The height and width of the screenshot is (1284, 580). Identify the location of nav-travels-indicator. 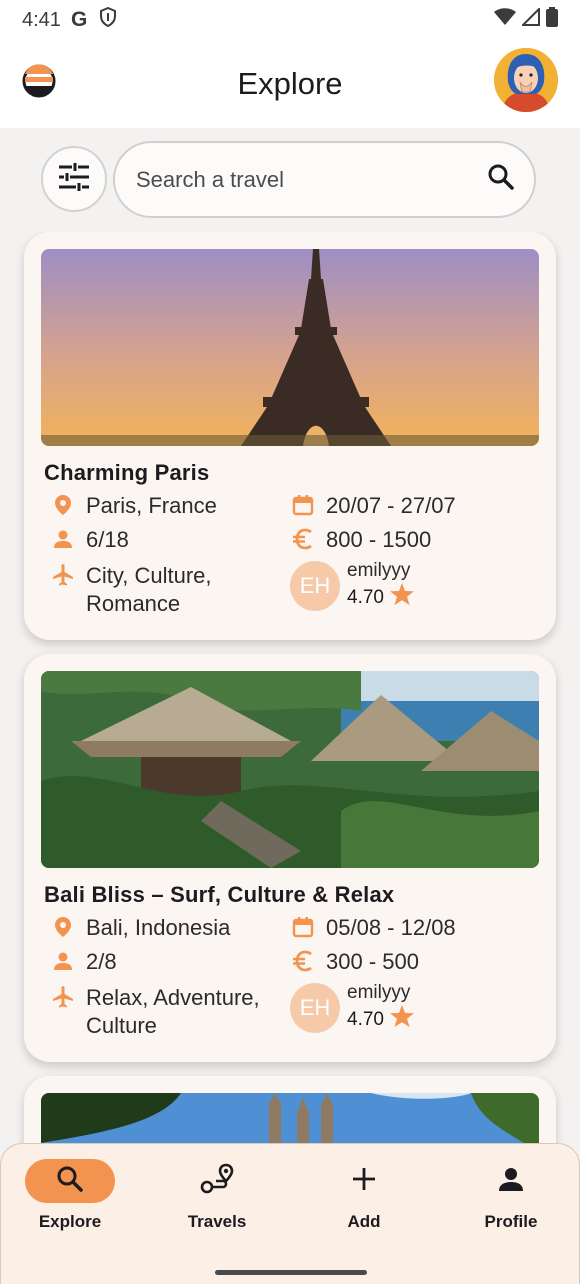
(217, 1181).